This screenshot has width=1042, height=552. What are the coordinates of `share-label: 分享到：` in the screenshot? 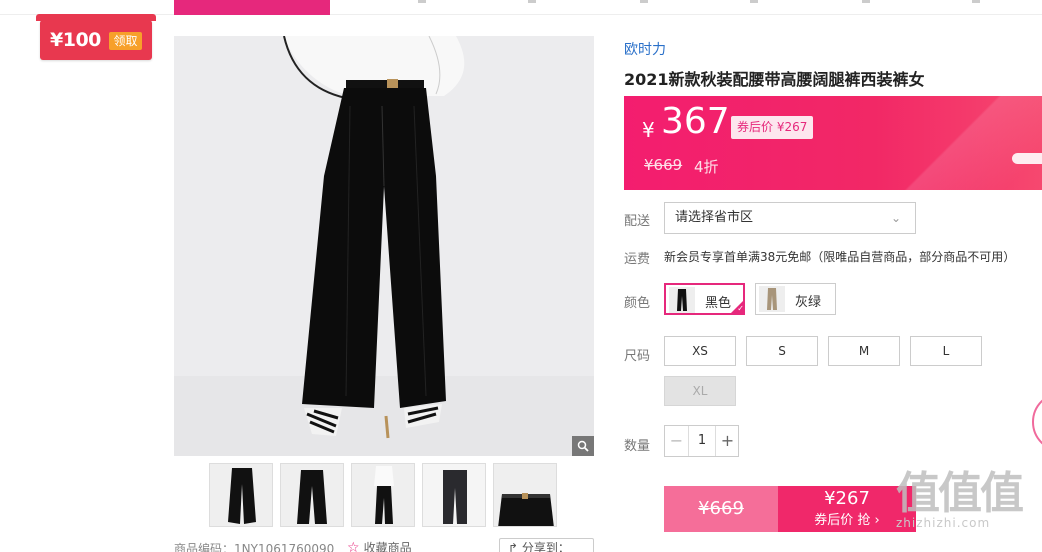 It's located at (545, 546).